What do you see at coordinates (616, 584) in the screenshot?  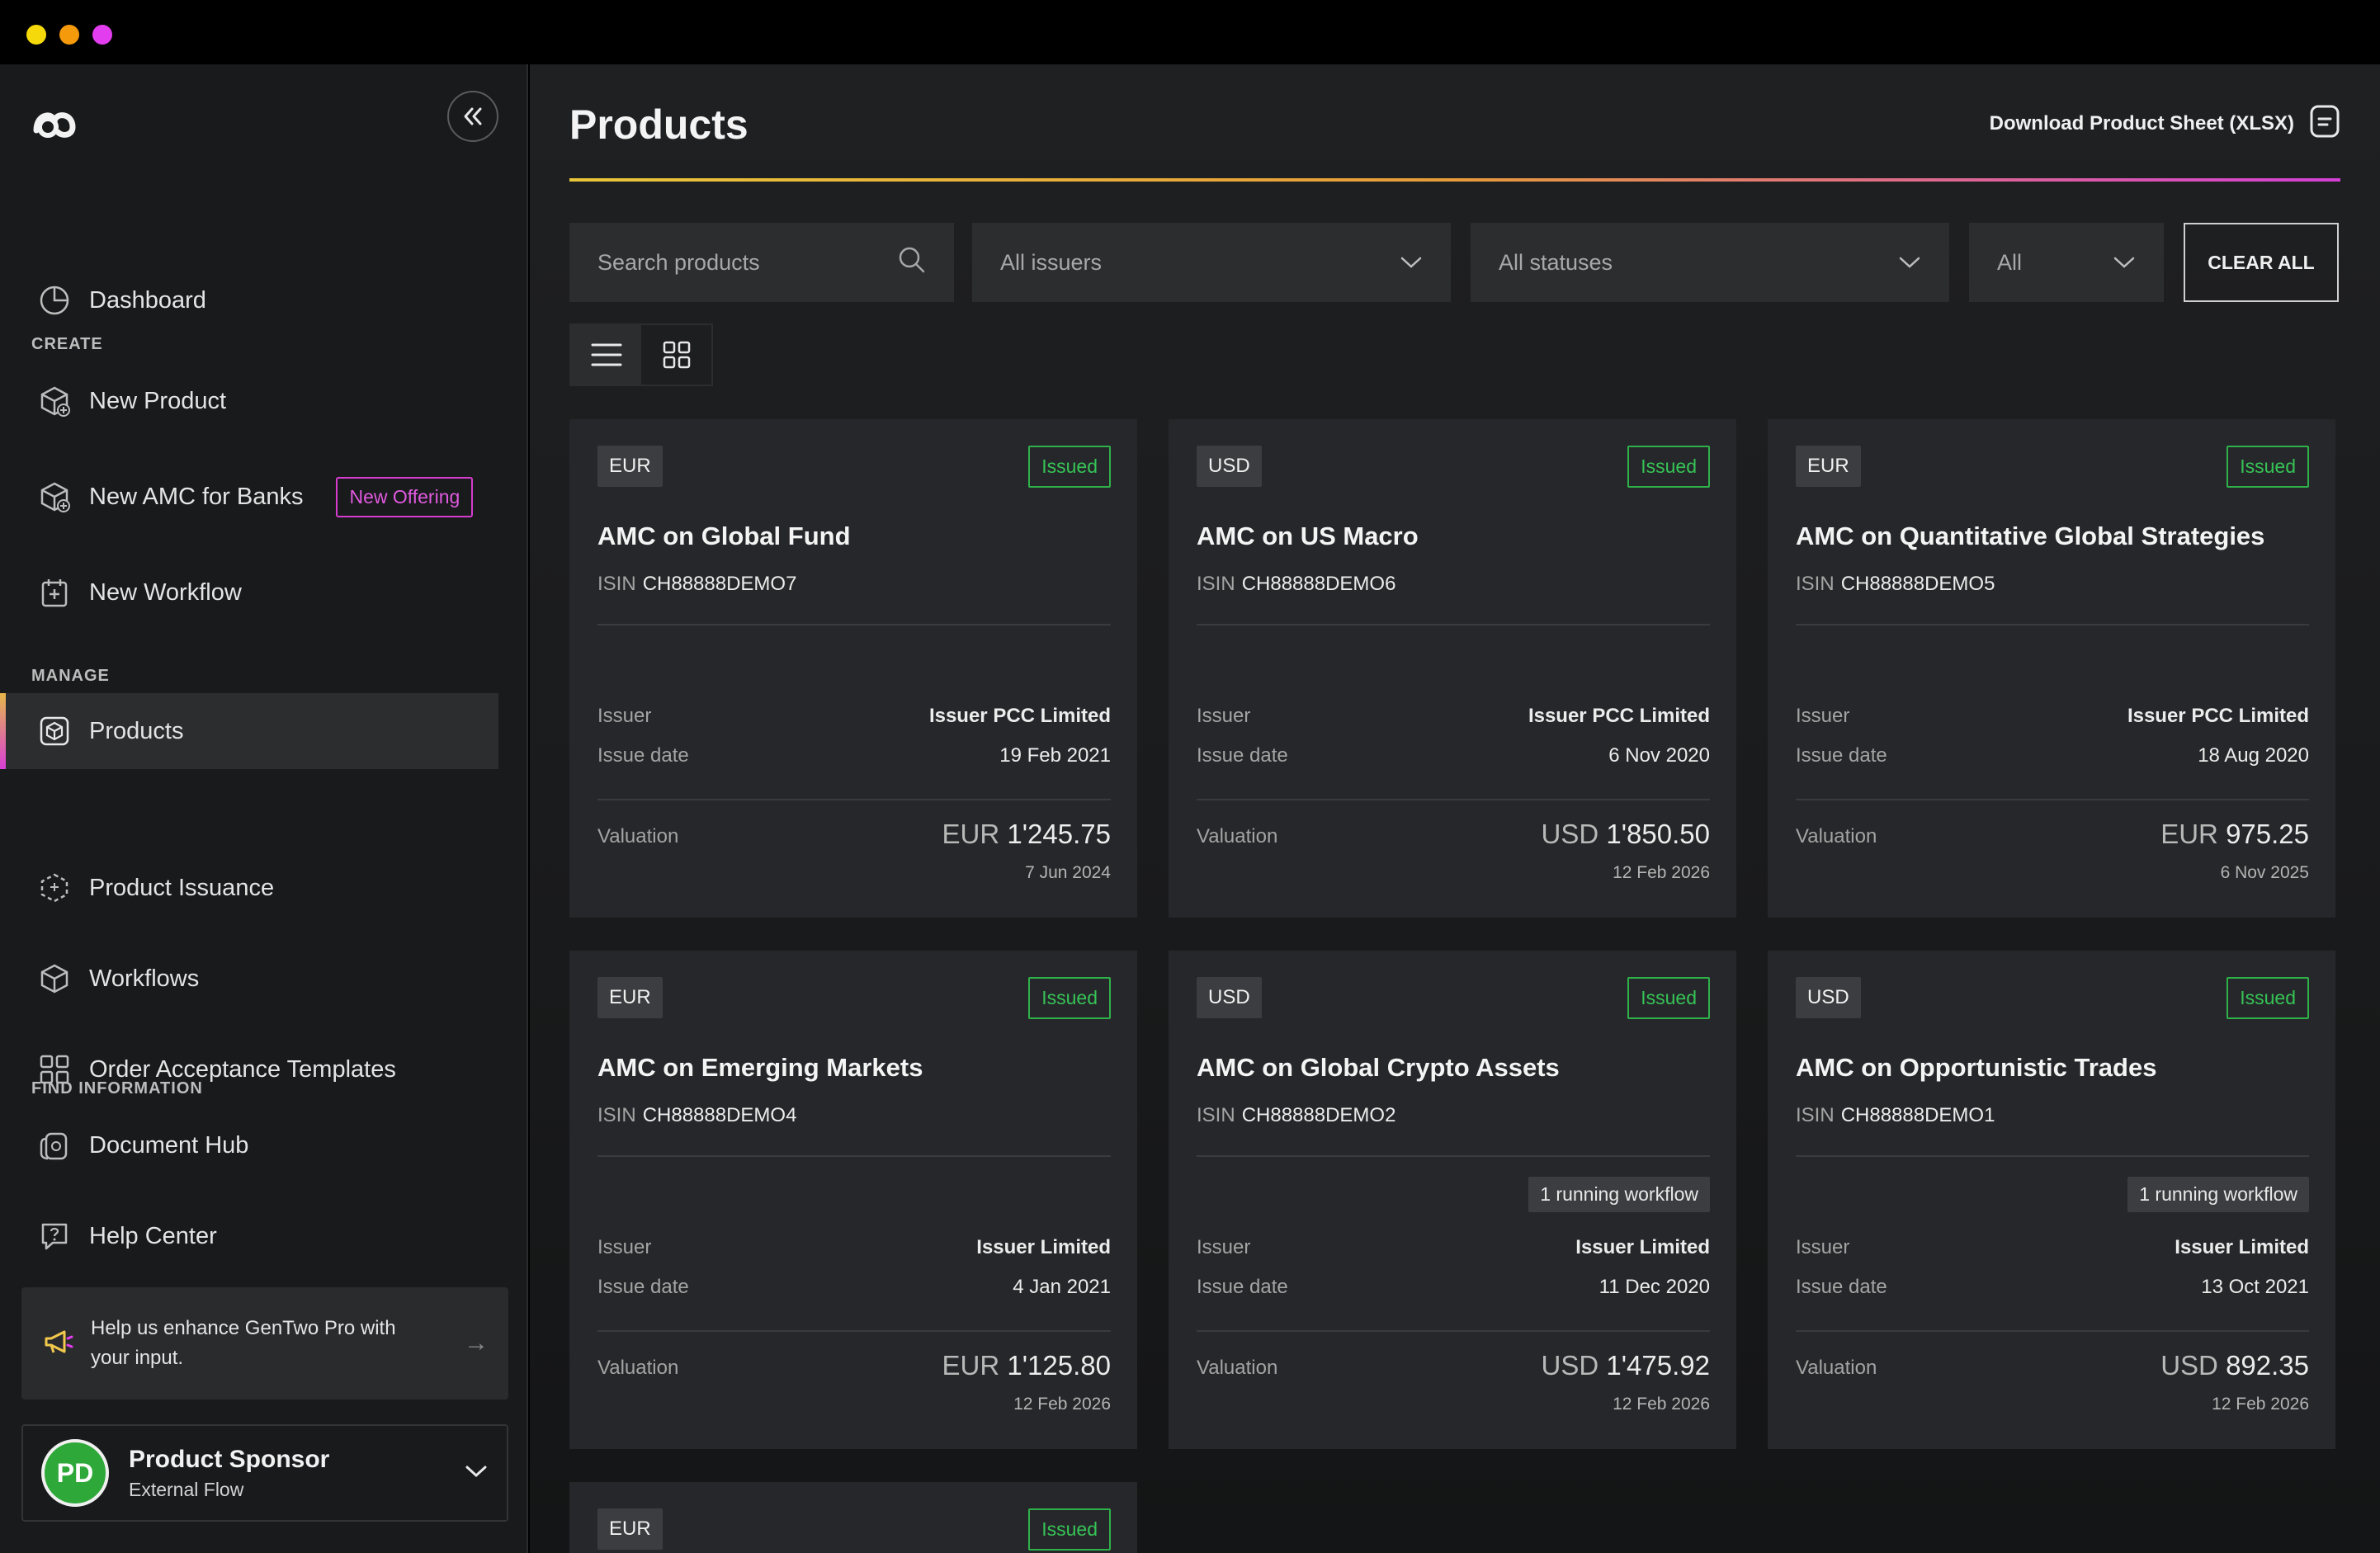 I see `isin-label: ISIN` at bounding box center [616, 584].